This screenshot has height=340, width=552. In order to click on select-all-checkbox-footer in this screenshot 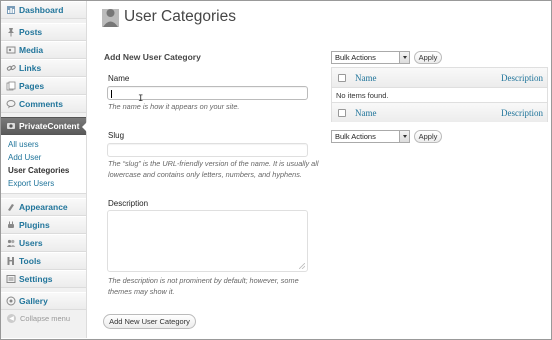, I will do `click(342, 113)`.